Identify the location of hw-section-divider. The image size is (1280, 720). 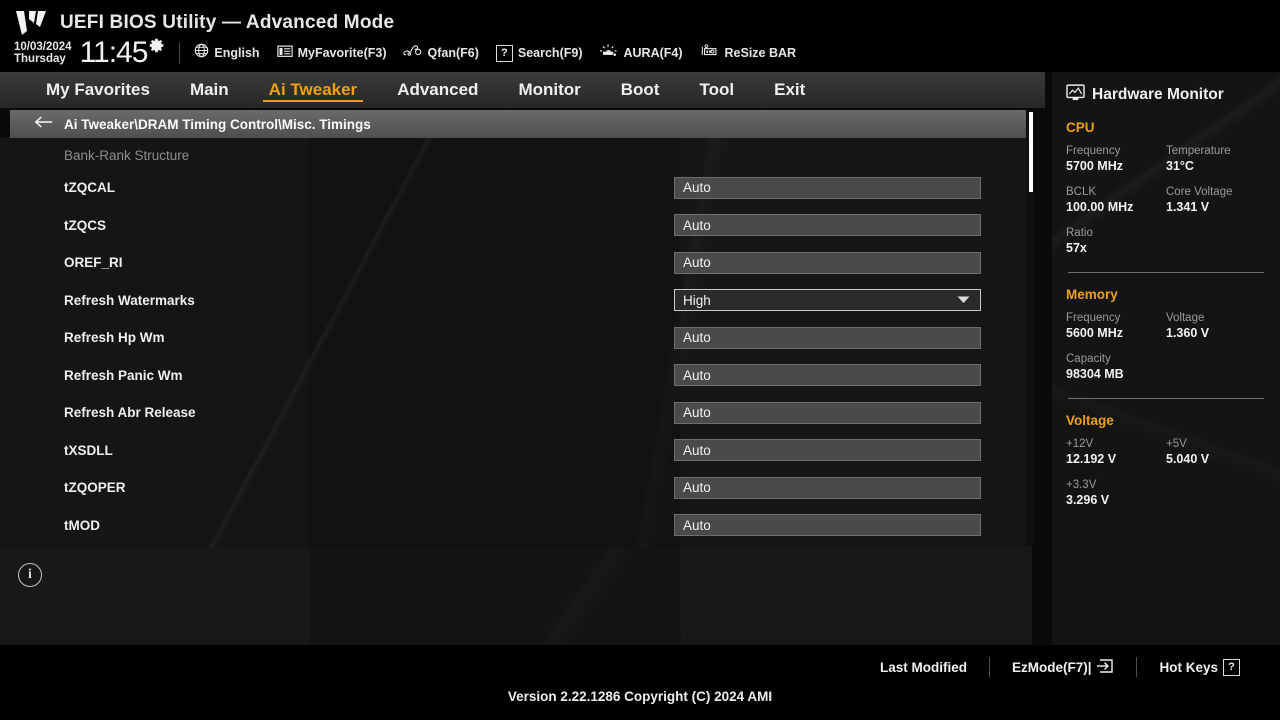
(1166, 272).